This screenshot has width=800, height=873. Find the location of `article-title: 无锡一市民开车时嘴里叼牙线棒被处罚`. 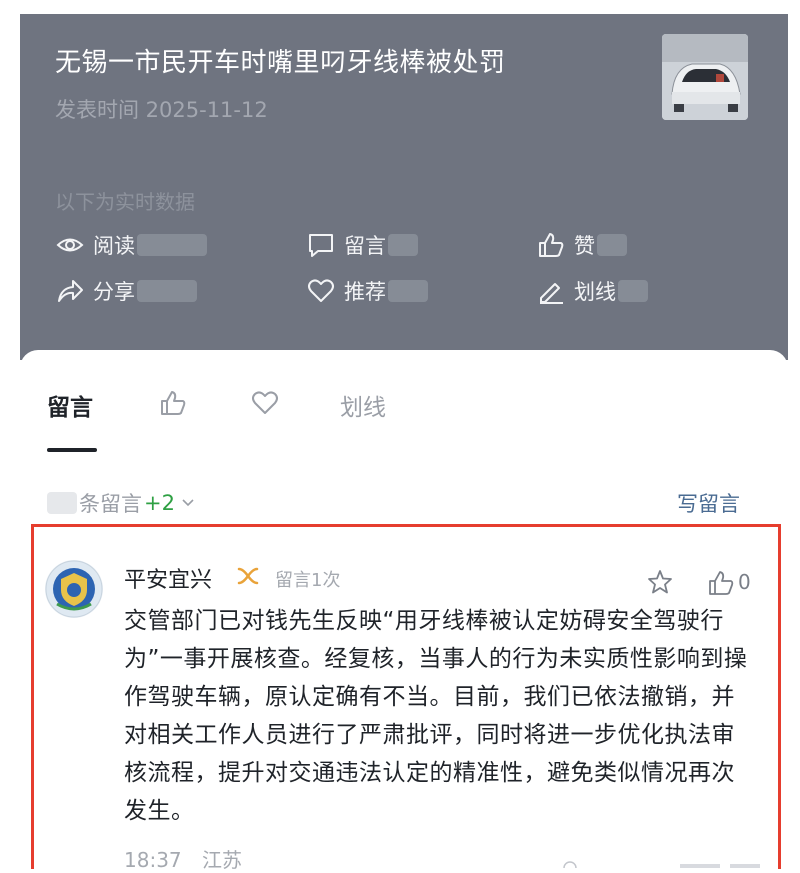

article-title: 无锡一市民开车时嘴里叼牙线棒被处罚 is located at coordinates (280, 63).